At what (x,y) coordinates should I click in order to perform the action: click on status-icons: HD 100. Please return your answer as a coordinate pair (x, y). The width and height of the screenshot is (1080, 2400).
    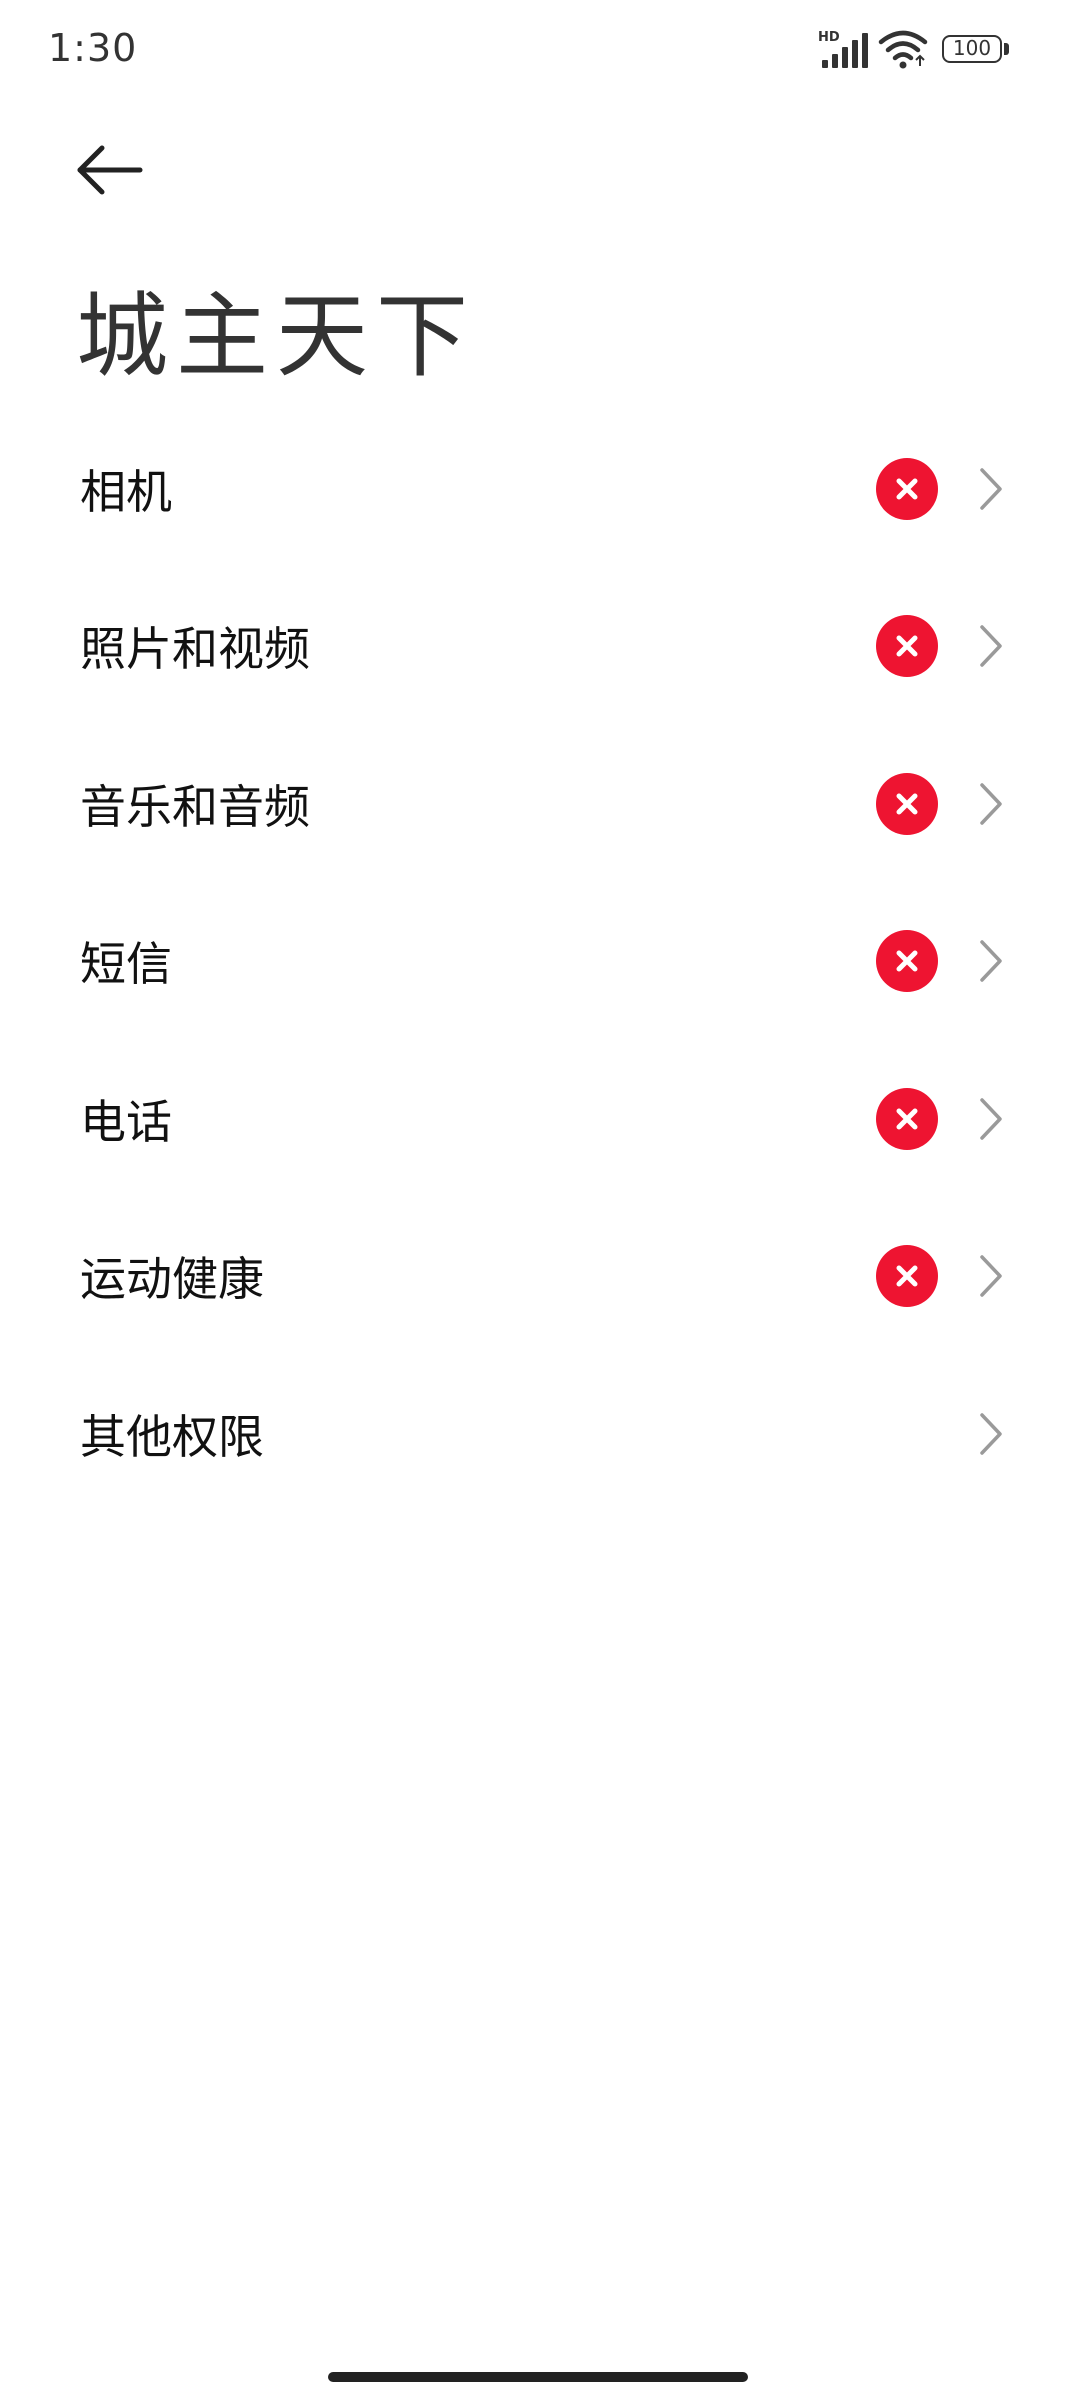
    Looking at the image, I should click on (918, 52).